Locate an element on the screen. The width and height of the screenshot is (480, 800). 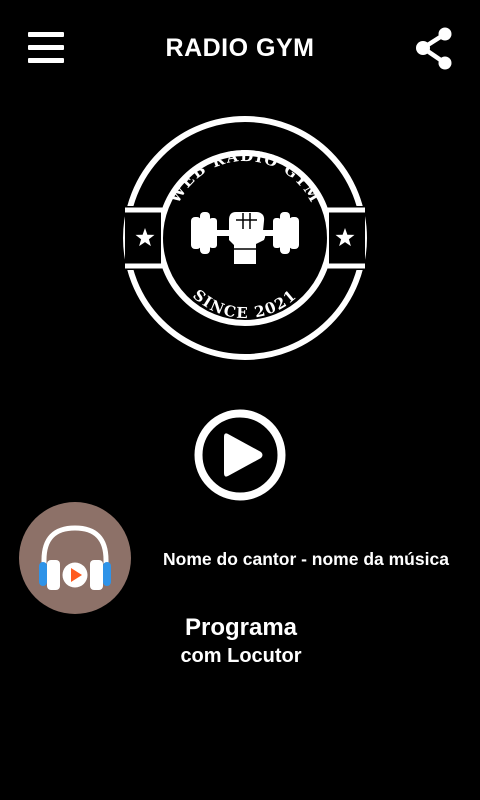
play-button is located at coordinates (240, 455).